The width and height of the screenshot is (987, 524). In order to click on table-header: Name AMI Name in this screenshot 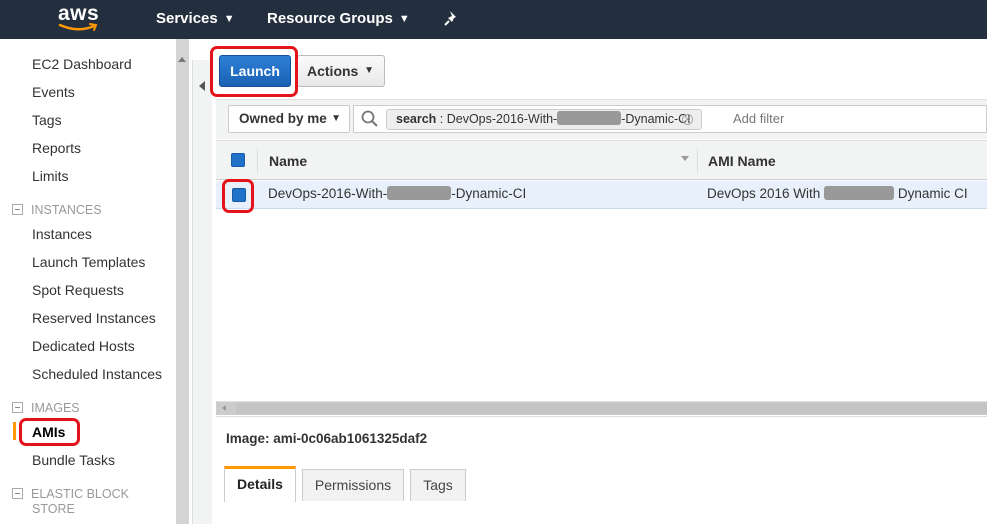, I will do `click(601, 160)`.